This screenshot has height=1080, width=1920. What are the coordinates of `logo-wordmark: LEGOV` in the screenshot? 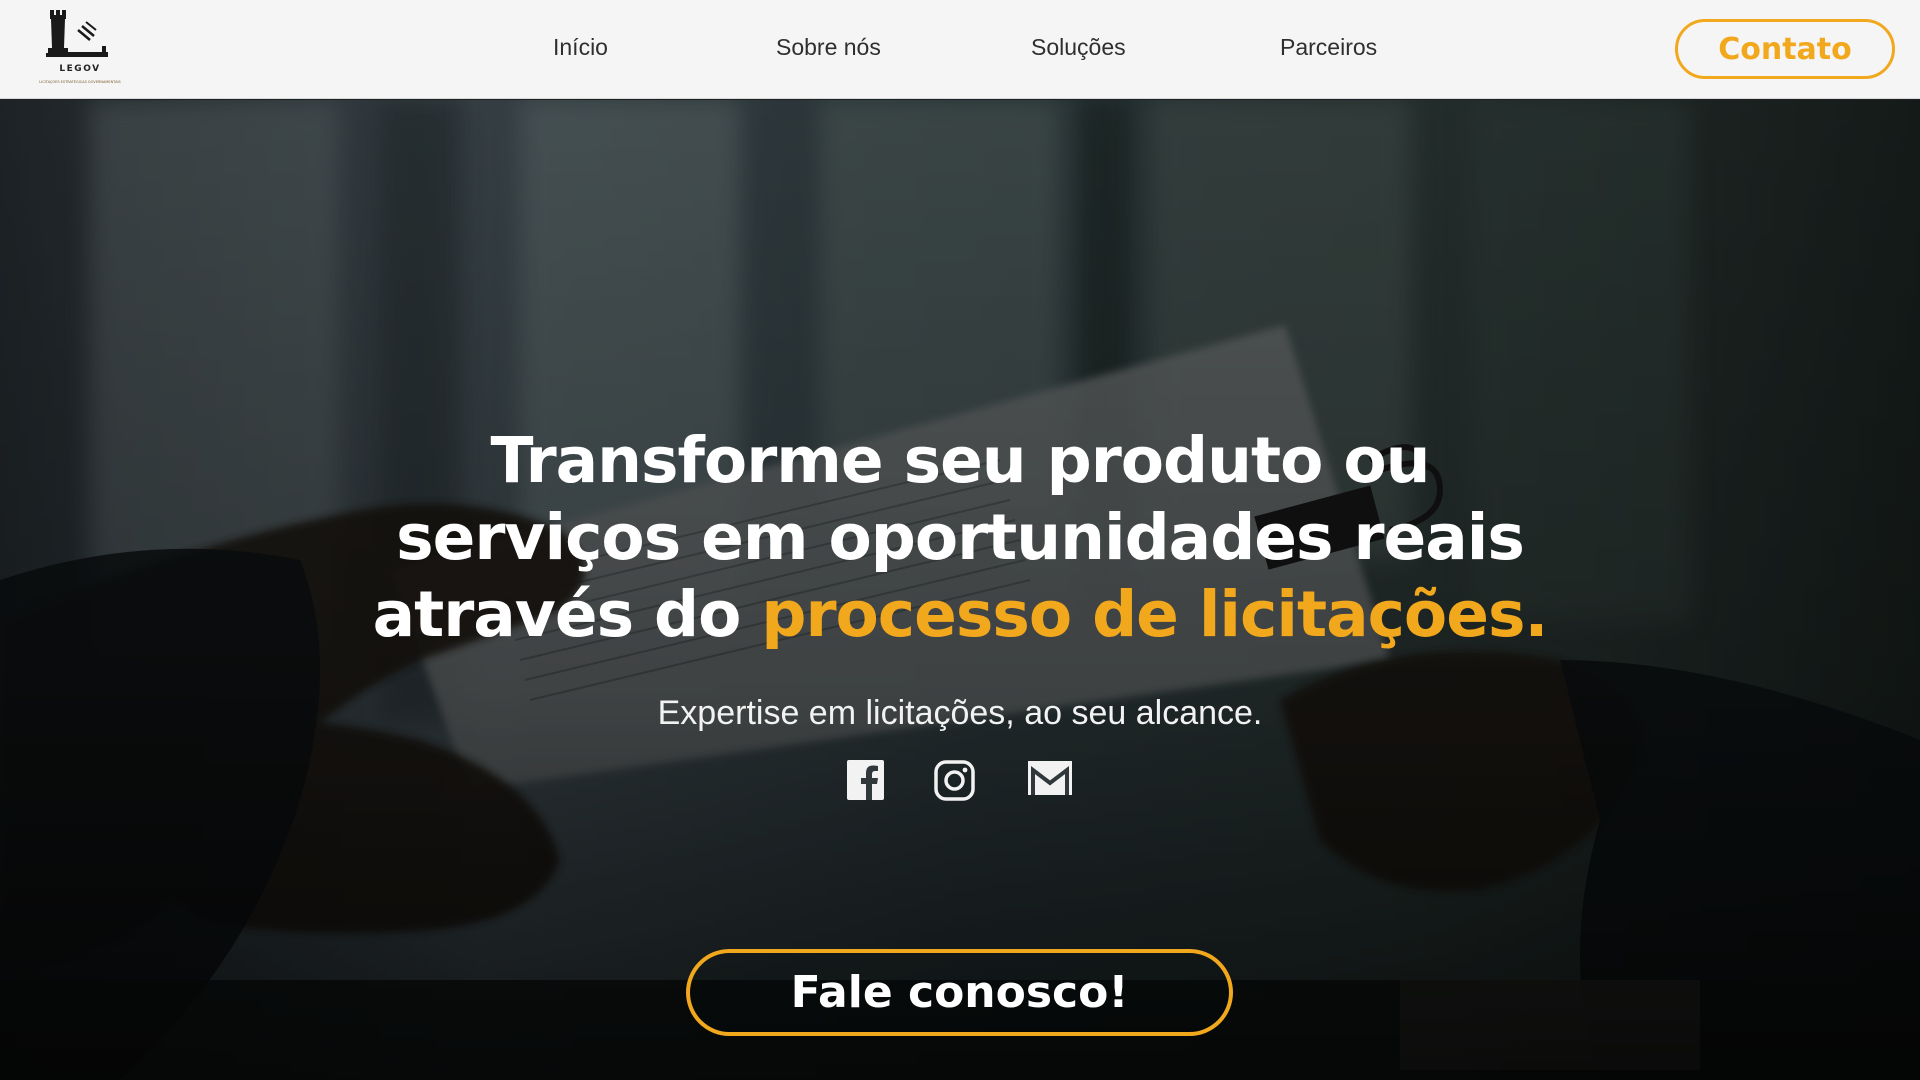 It's located at (80, 69).